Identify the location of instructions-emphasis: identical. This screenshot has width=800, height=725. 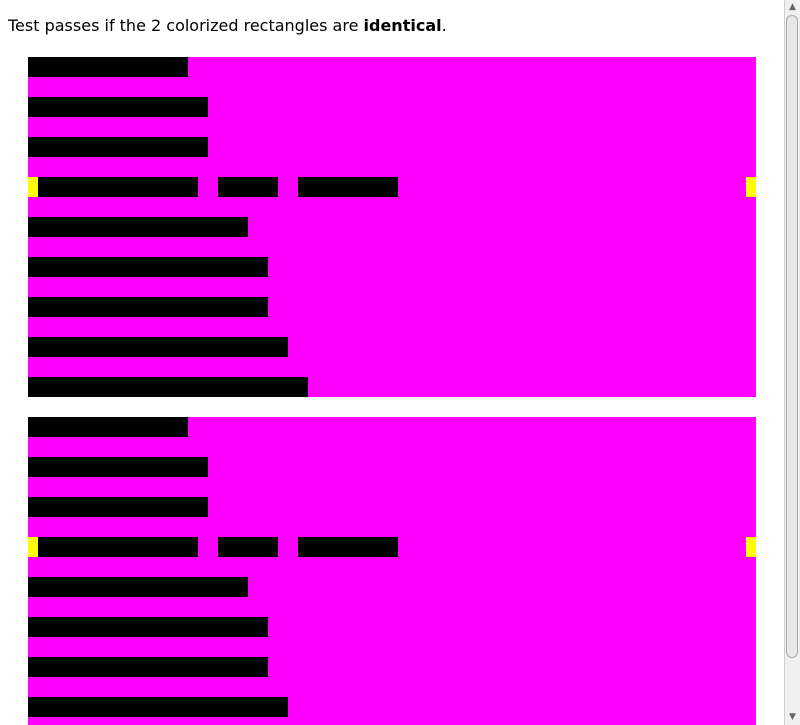
(402, 25).